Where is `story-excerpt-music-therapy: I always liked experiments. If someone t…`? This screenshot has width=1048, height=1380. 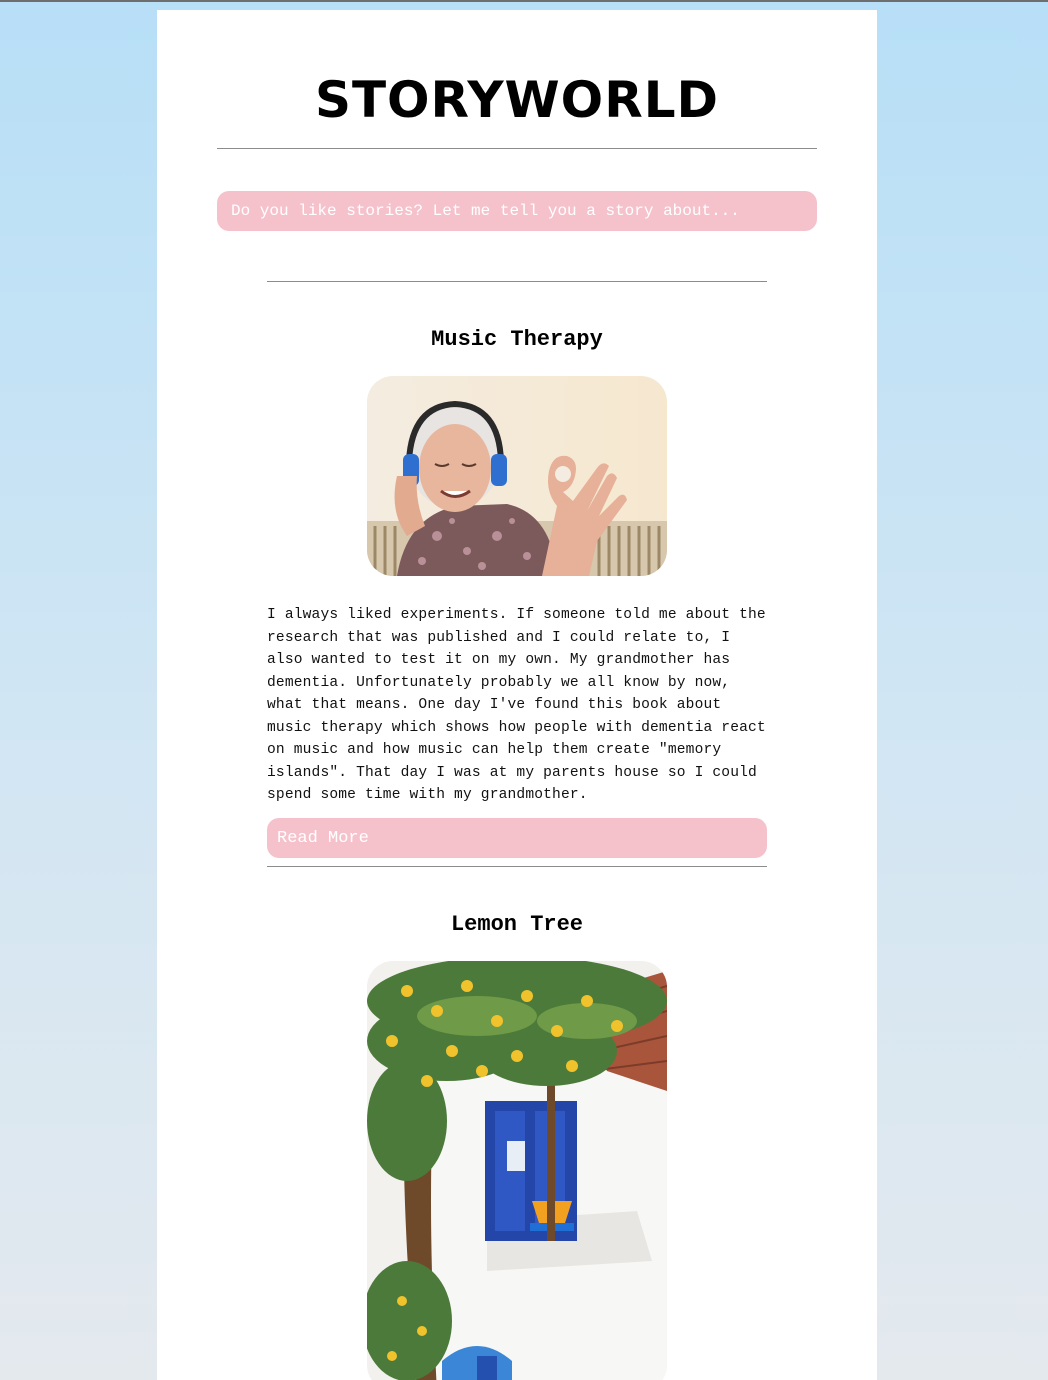 story-excerpt-music-therapy: I always liked experiments. If someone t… is located at coordinates (516, 705).